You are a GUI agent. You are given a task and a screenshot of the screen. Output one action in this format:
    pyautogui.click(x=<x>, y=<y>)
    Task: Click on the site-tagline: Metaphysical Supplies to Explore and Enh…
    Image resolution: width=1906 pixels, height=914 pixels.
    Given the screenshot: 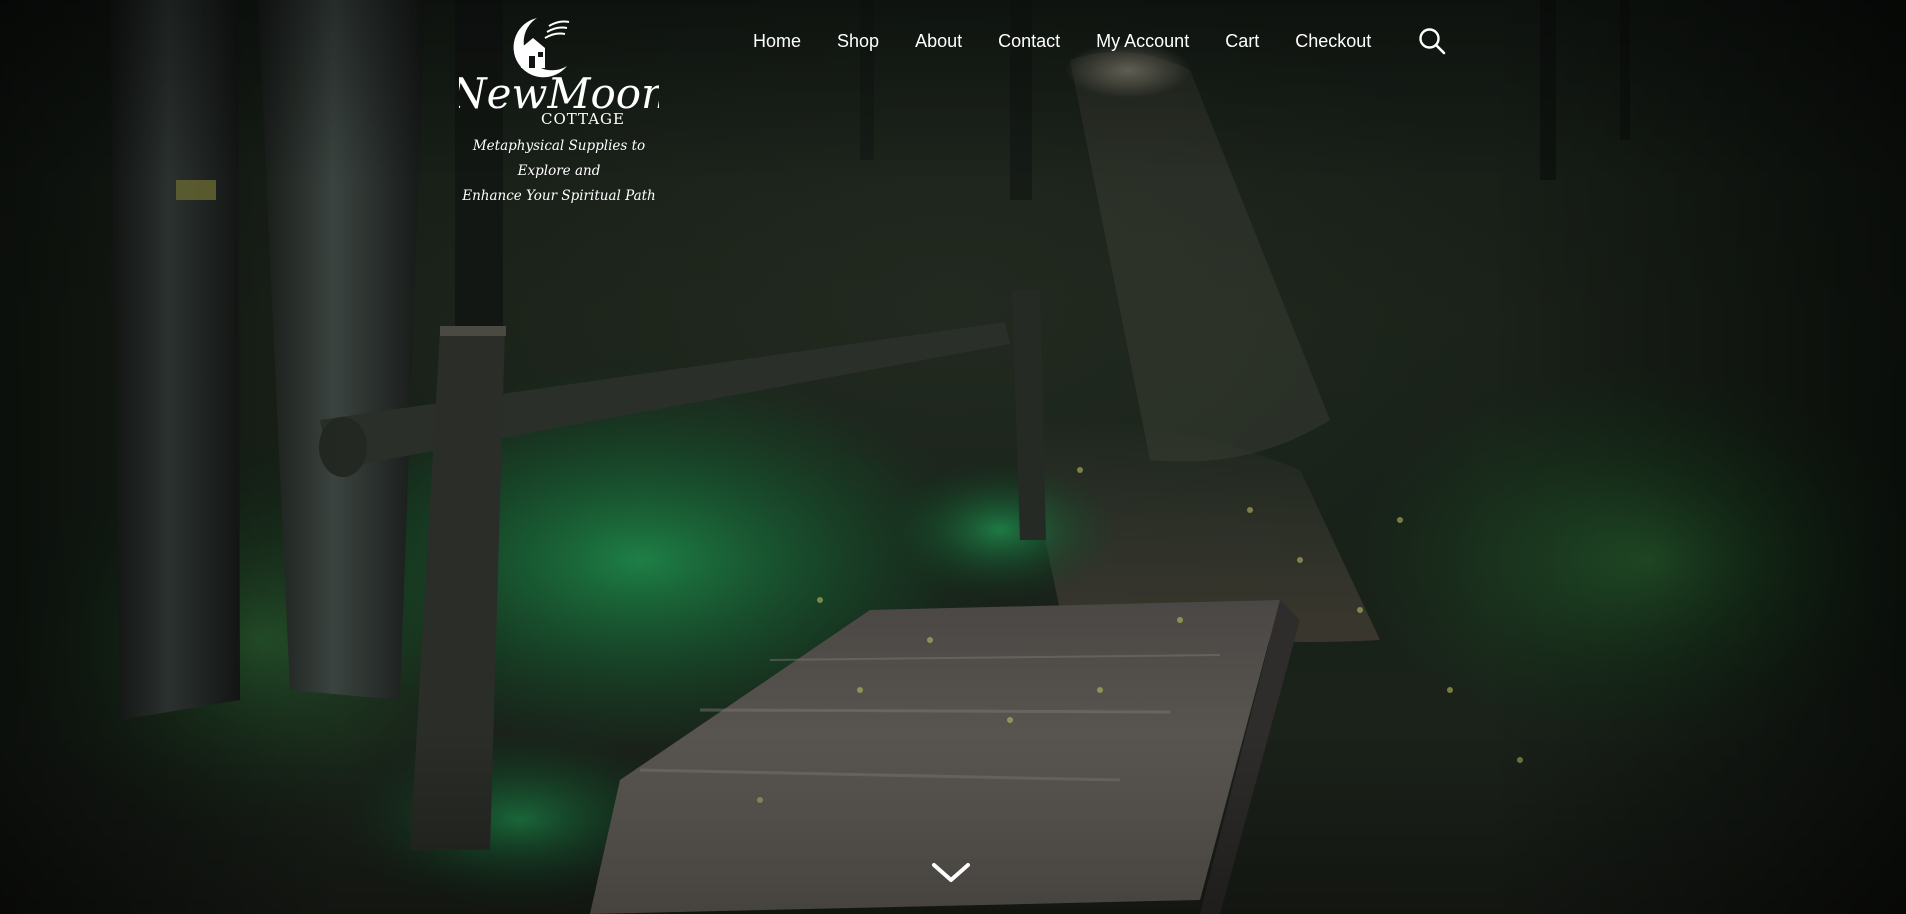 What is the action you would take?
    pyautogui.click(x=559, y=171)
    